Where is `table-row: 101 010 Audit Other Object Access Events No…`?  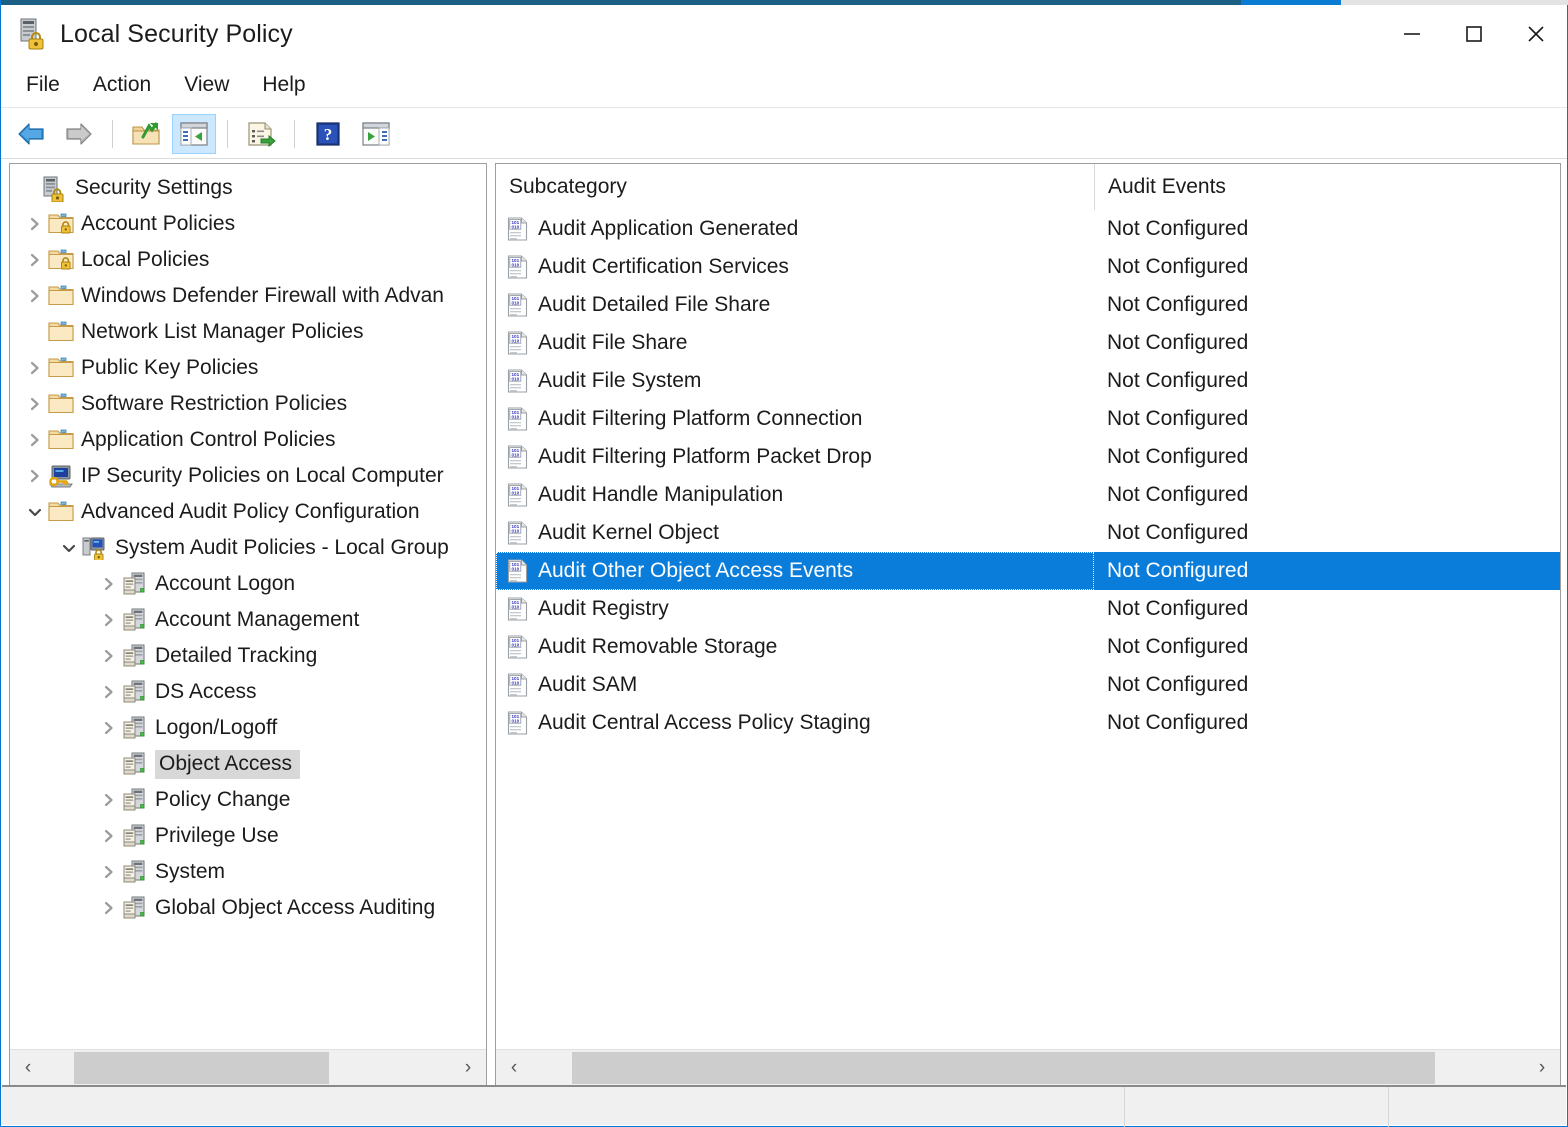
table-row: 101 010 Audit Other Object Access Events No… is located at coordinates (1028, 571).